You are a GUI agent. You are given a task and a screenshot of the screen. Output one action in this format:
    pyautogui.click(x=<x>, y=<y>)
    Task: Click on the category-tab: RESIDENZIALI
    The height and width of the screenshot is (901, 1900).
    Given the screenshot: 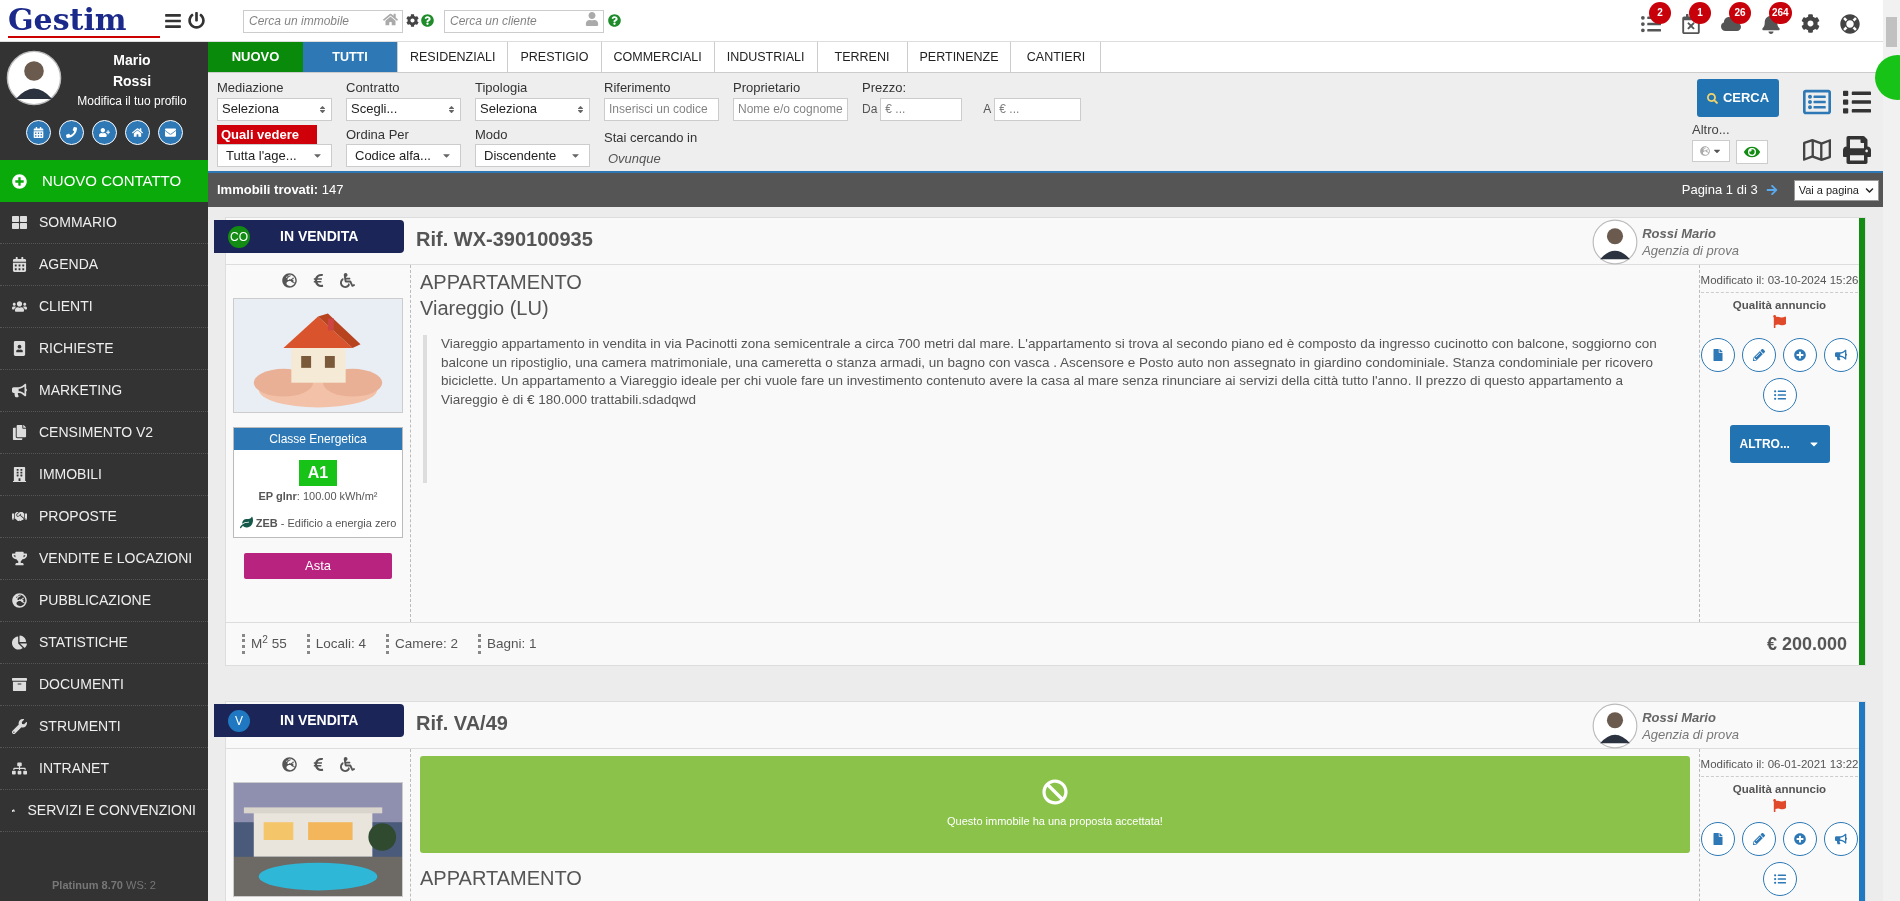 What is the action you would take?
    pyautogui.click(x=453, y=57)
    